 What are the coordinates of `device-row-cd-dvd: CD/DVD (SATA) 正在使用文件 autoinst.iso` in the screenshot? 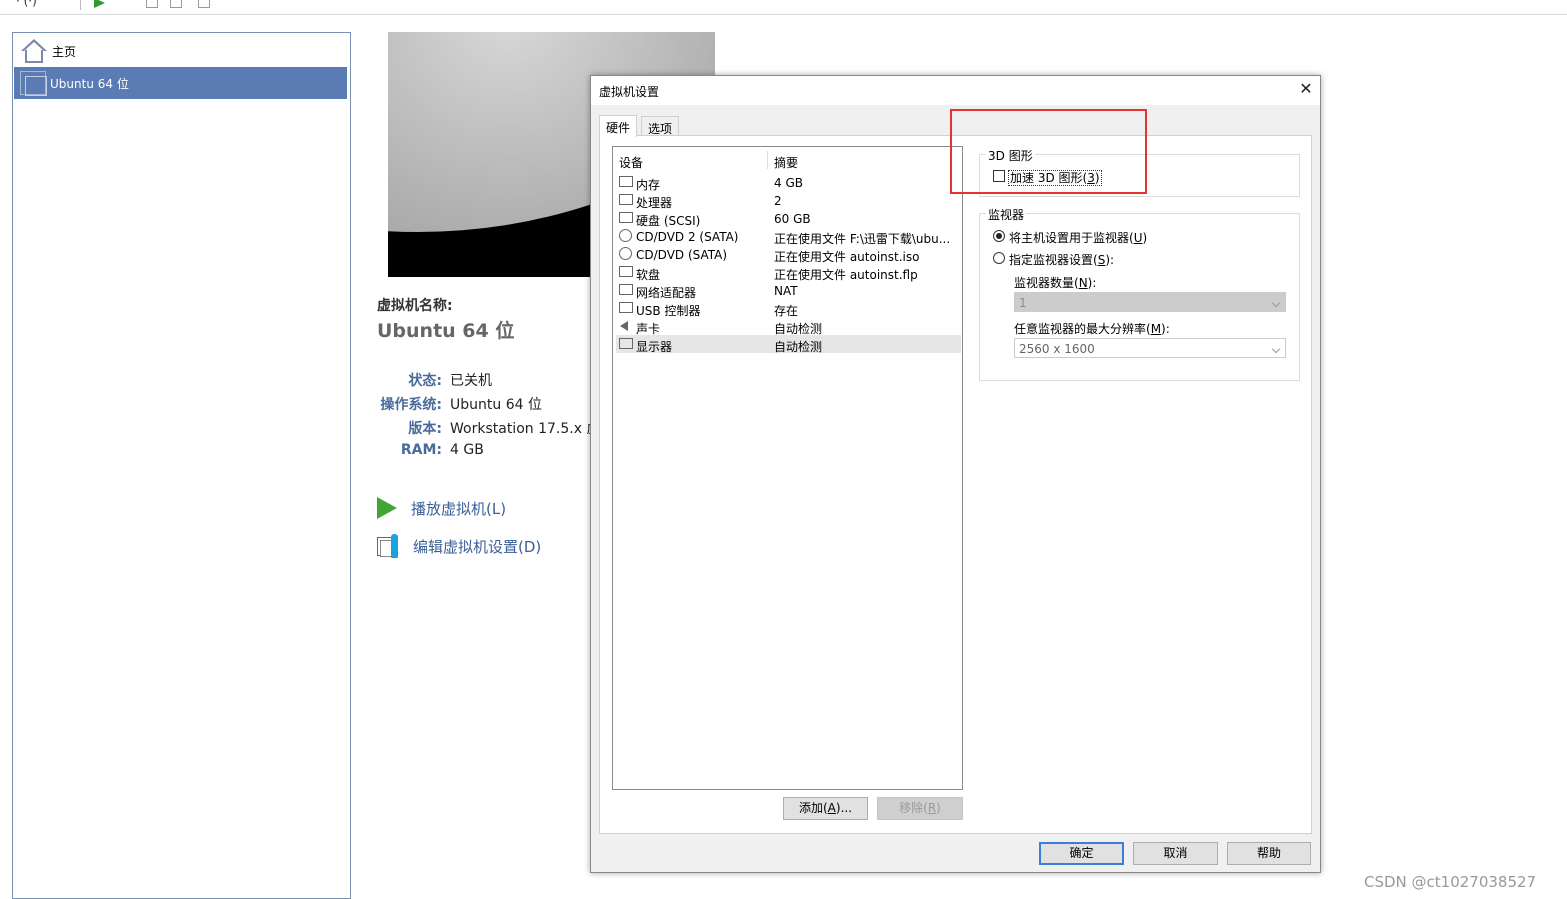 It's located at (788, 254).